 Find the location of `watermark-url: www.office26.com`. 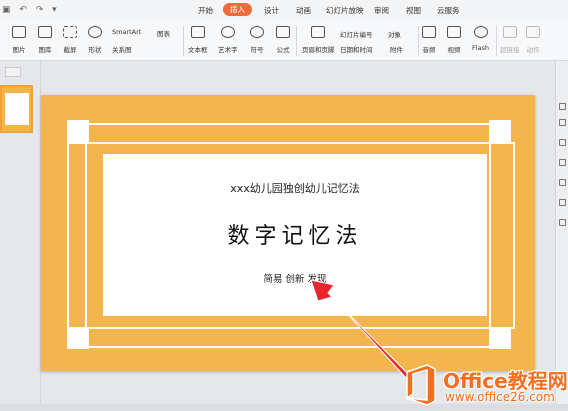

watermark-url: www.office26.com is located at coordinates (500, 397).